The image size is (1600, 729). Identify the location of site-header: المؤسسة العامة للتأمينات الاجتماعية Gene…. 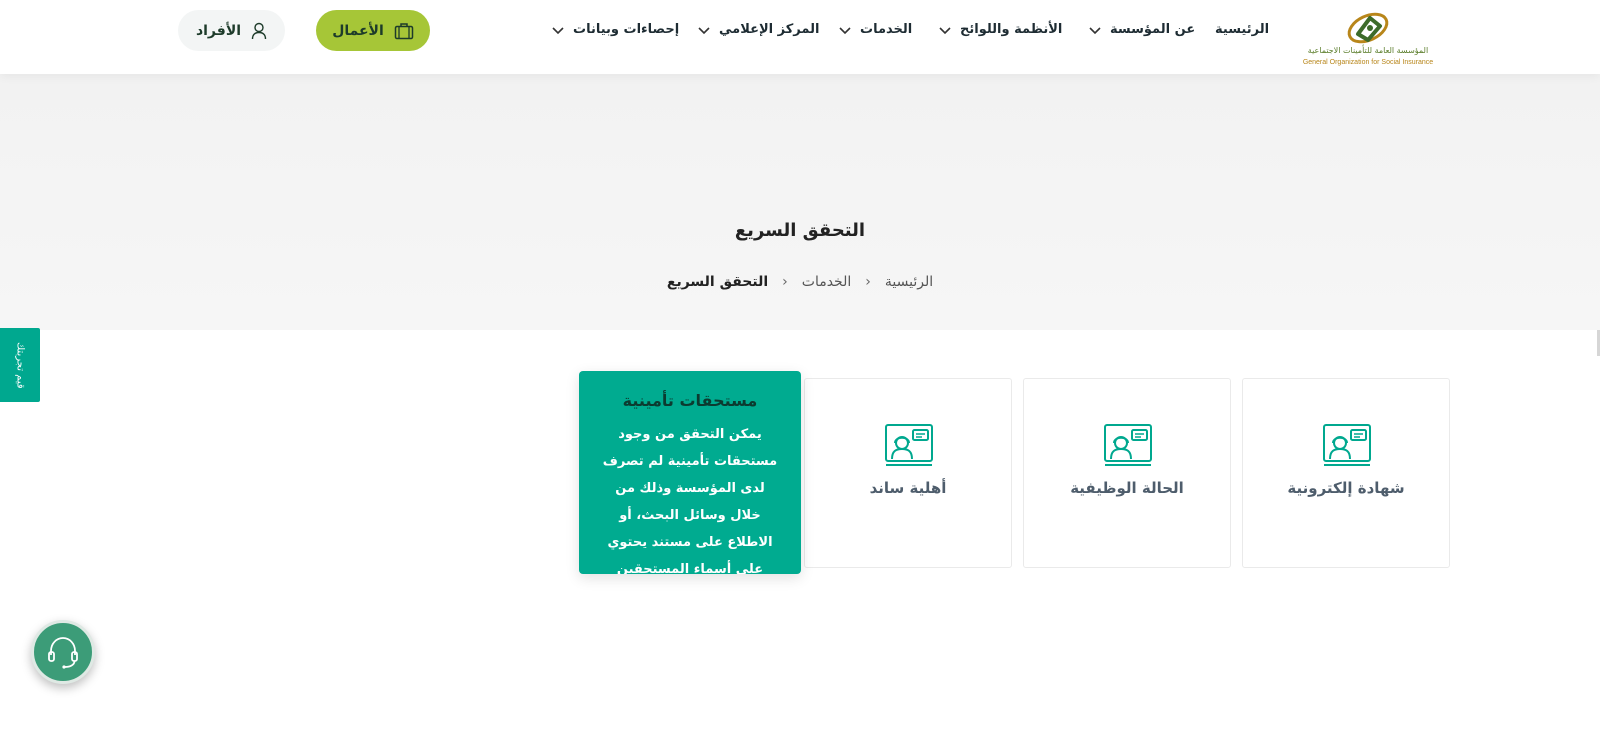
(800, 37).